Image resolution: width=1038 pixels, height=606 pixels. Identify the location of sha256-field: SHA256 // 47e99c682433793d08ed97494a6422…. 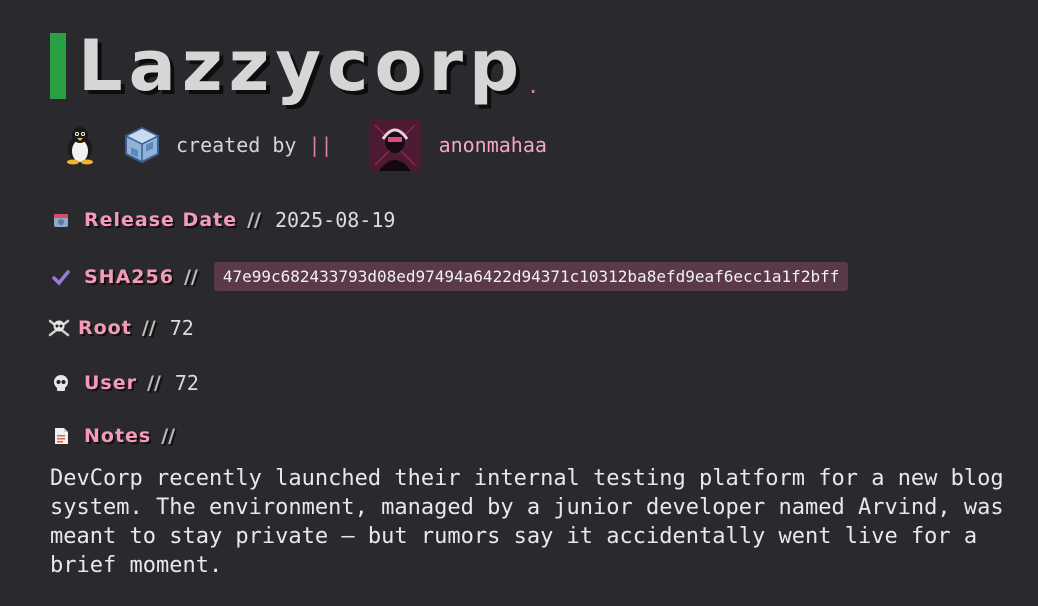
(449, 276).